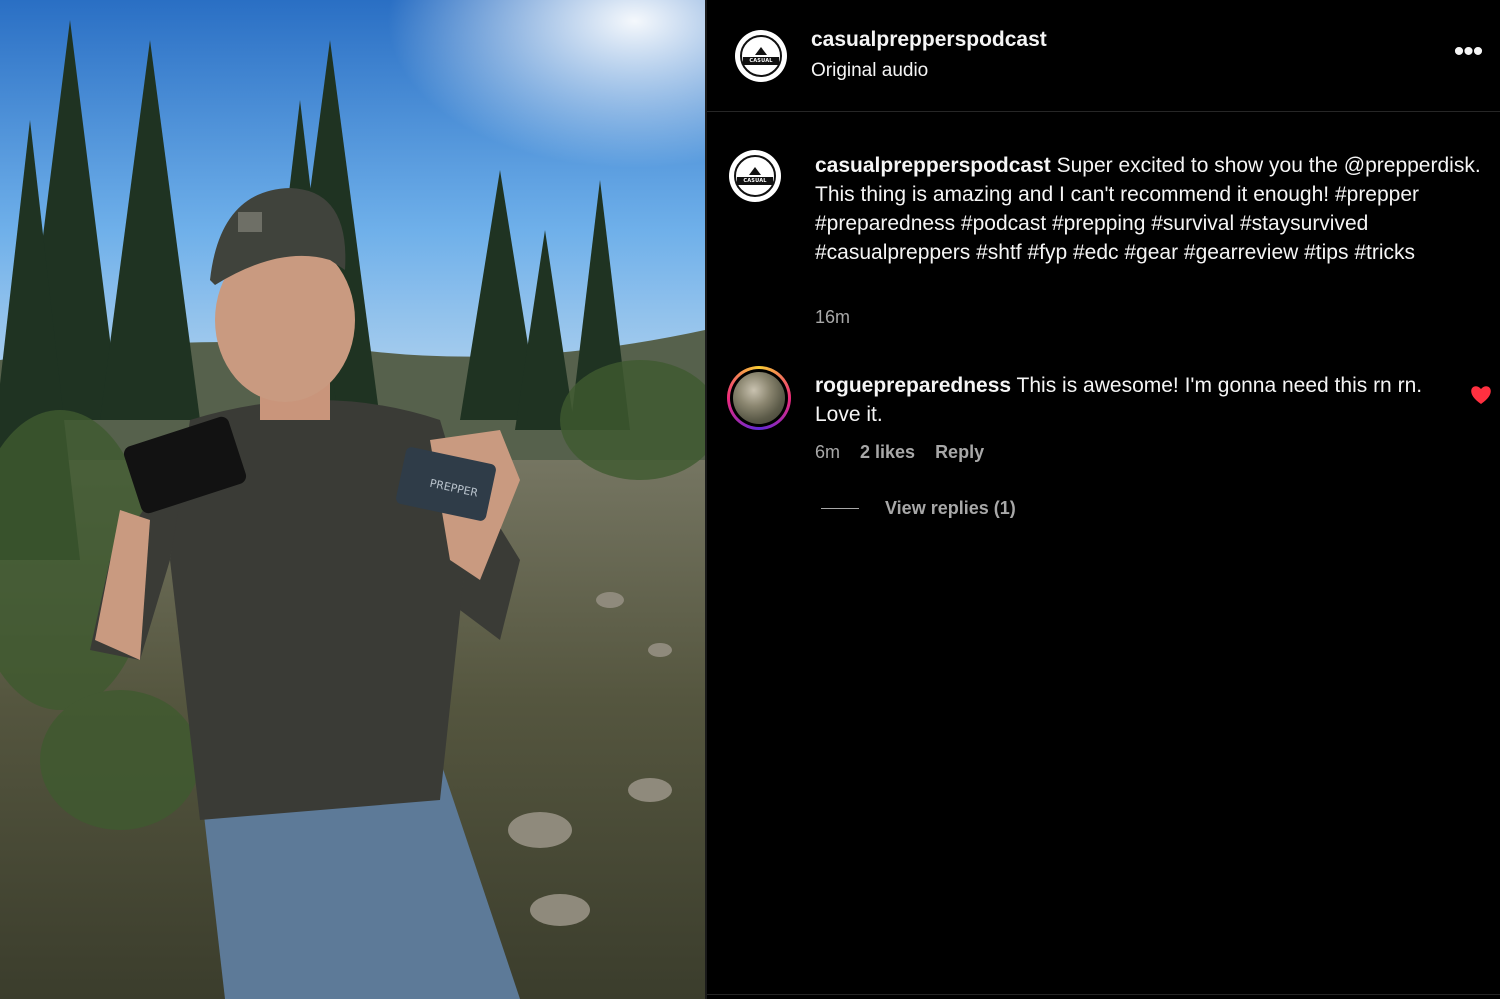  I want to click on caption-author-avatar: CASUAL PREPPERS, so click(755, 176).